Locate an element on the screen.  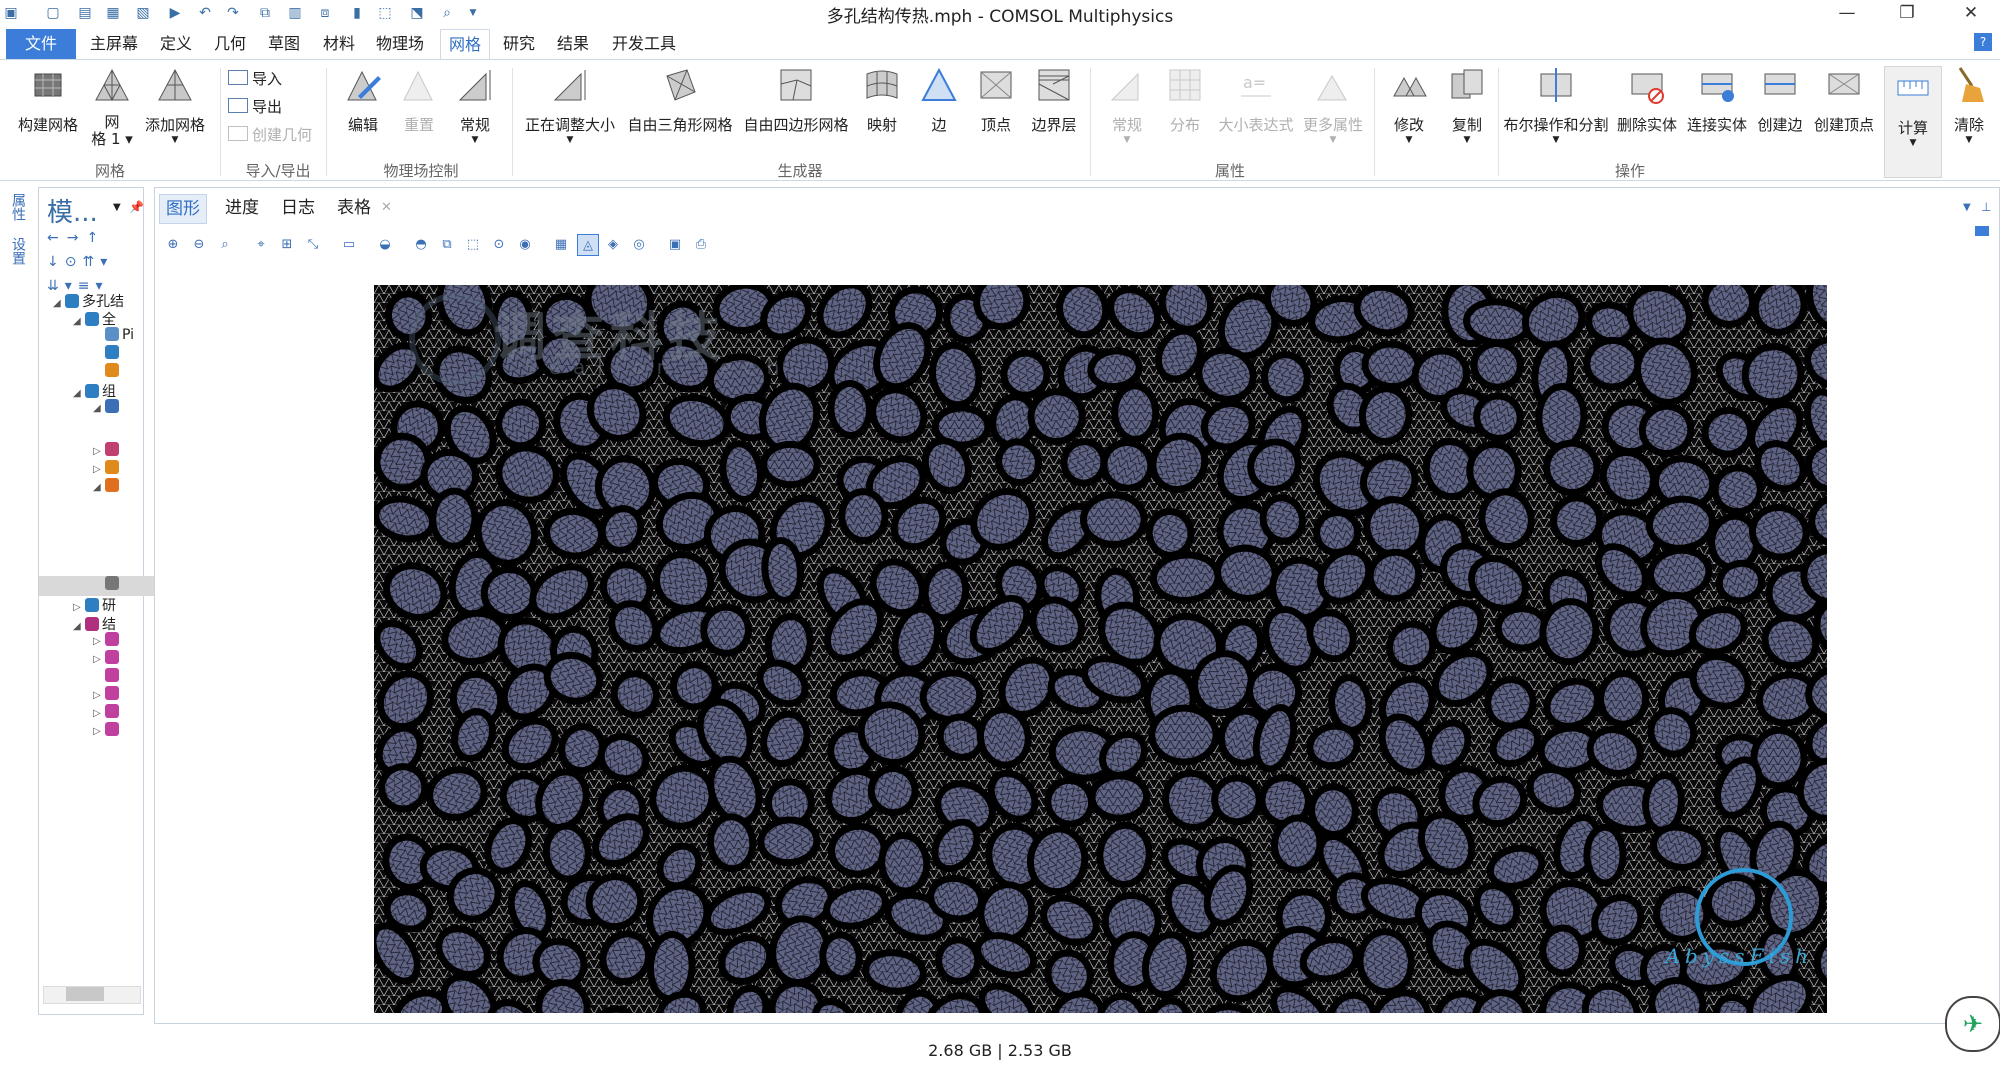
lens-icon: ◎ is located at coordinates (639, 244).